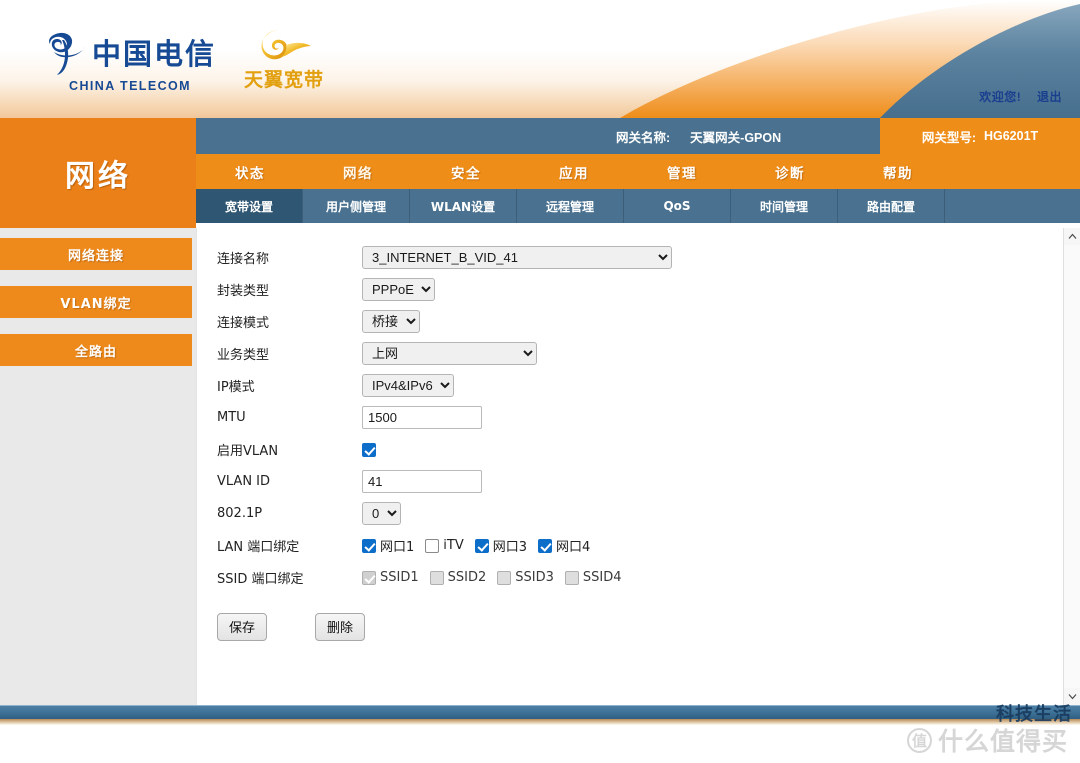 The width and height of the screenshot is (1080, 763). I want to click on delete-button: 删除, so click(340, 627).